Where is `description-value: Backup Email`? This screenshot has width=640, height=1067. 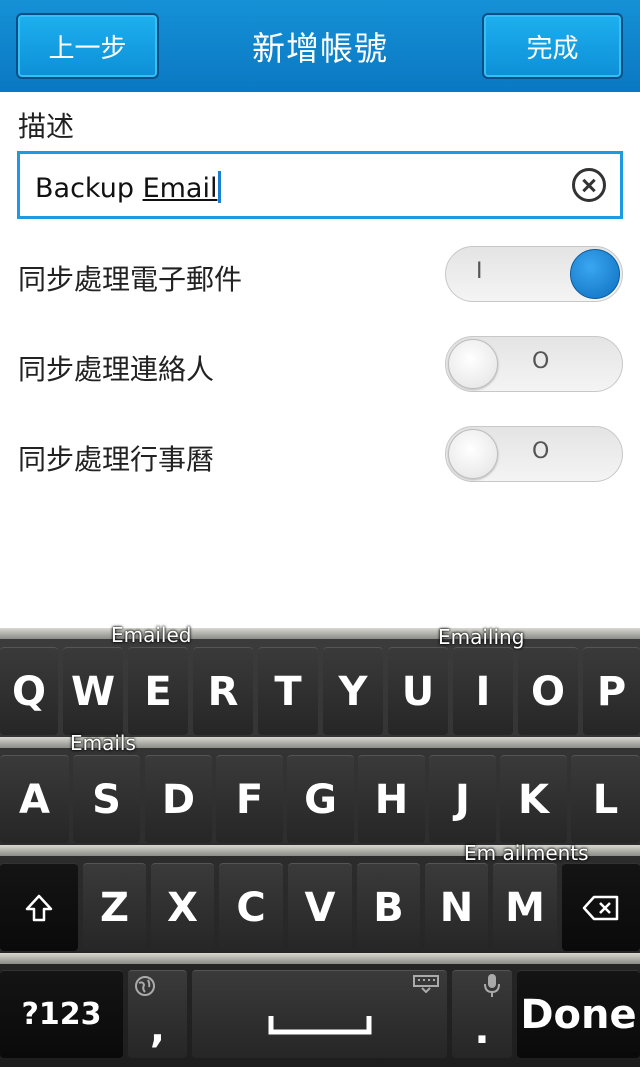 description-value: Backup Email is located at coordinates (128, 187).